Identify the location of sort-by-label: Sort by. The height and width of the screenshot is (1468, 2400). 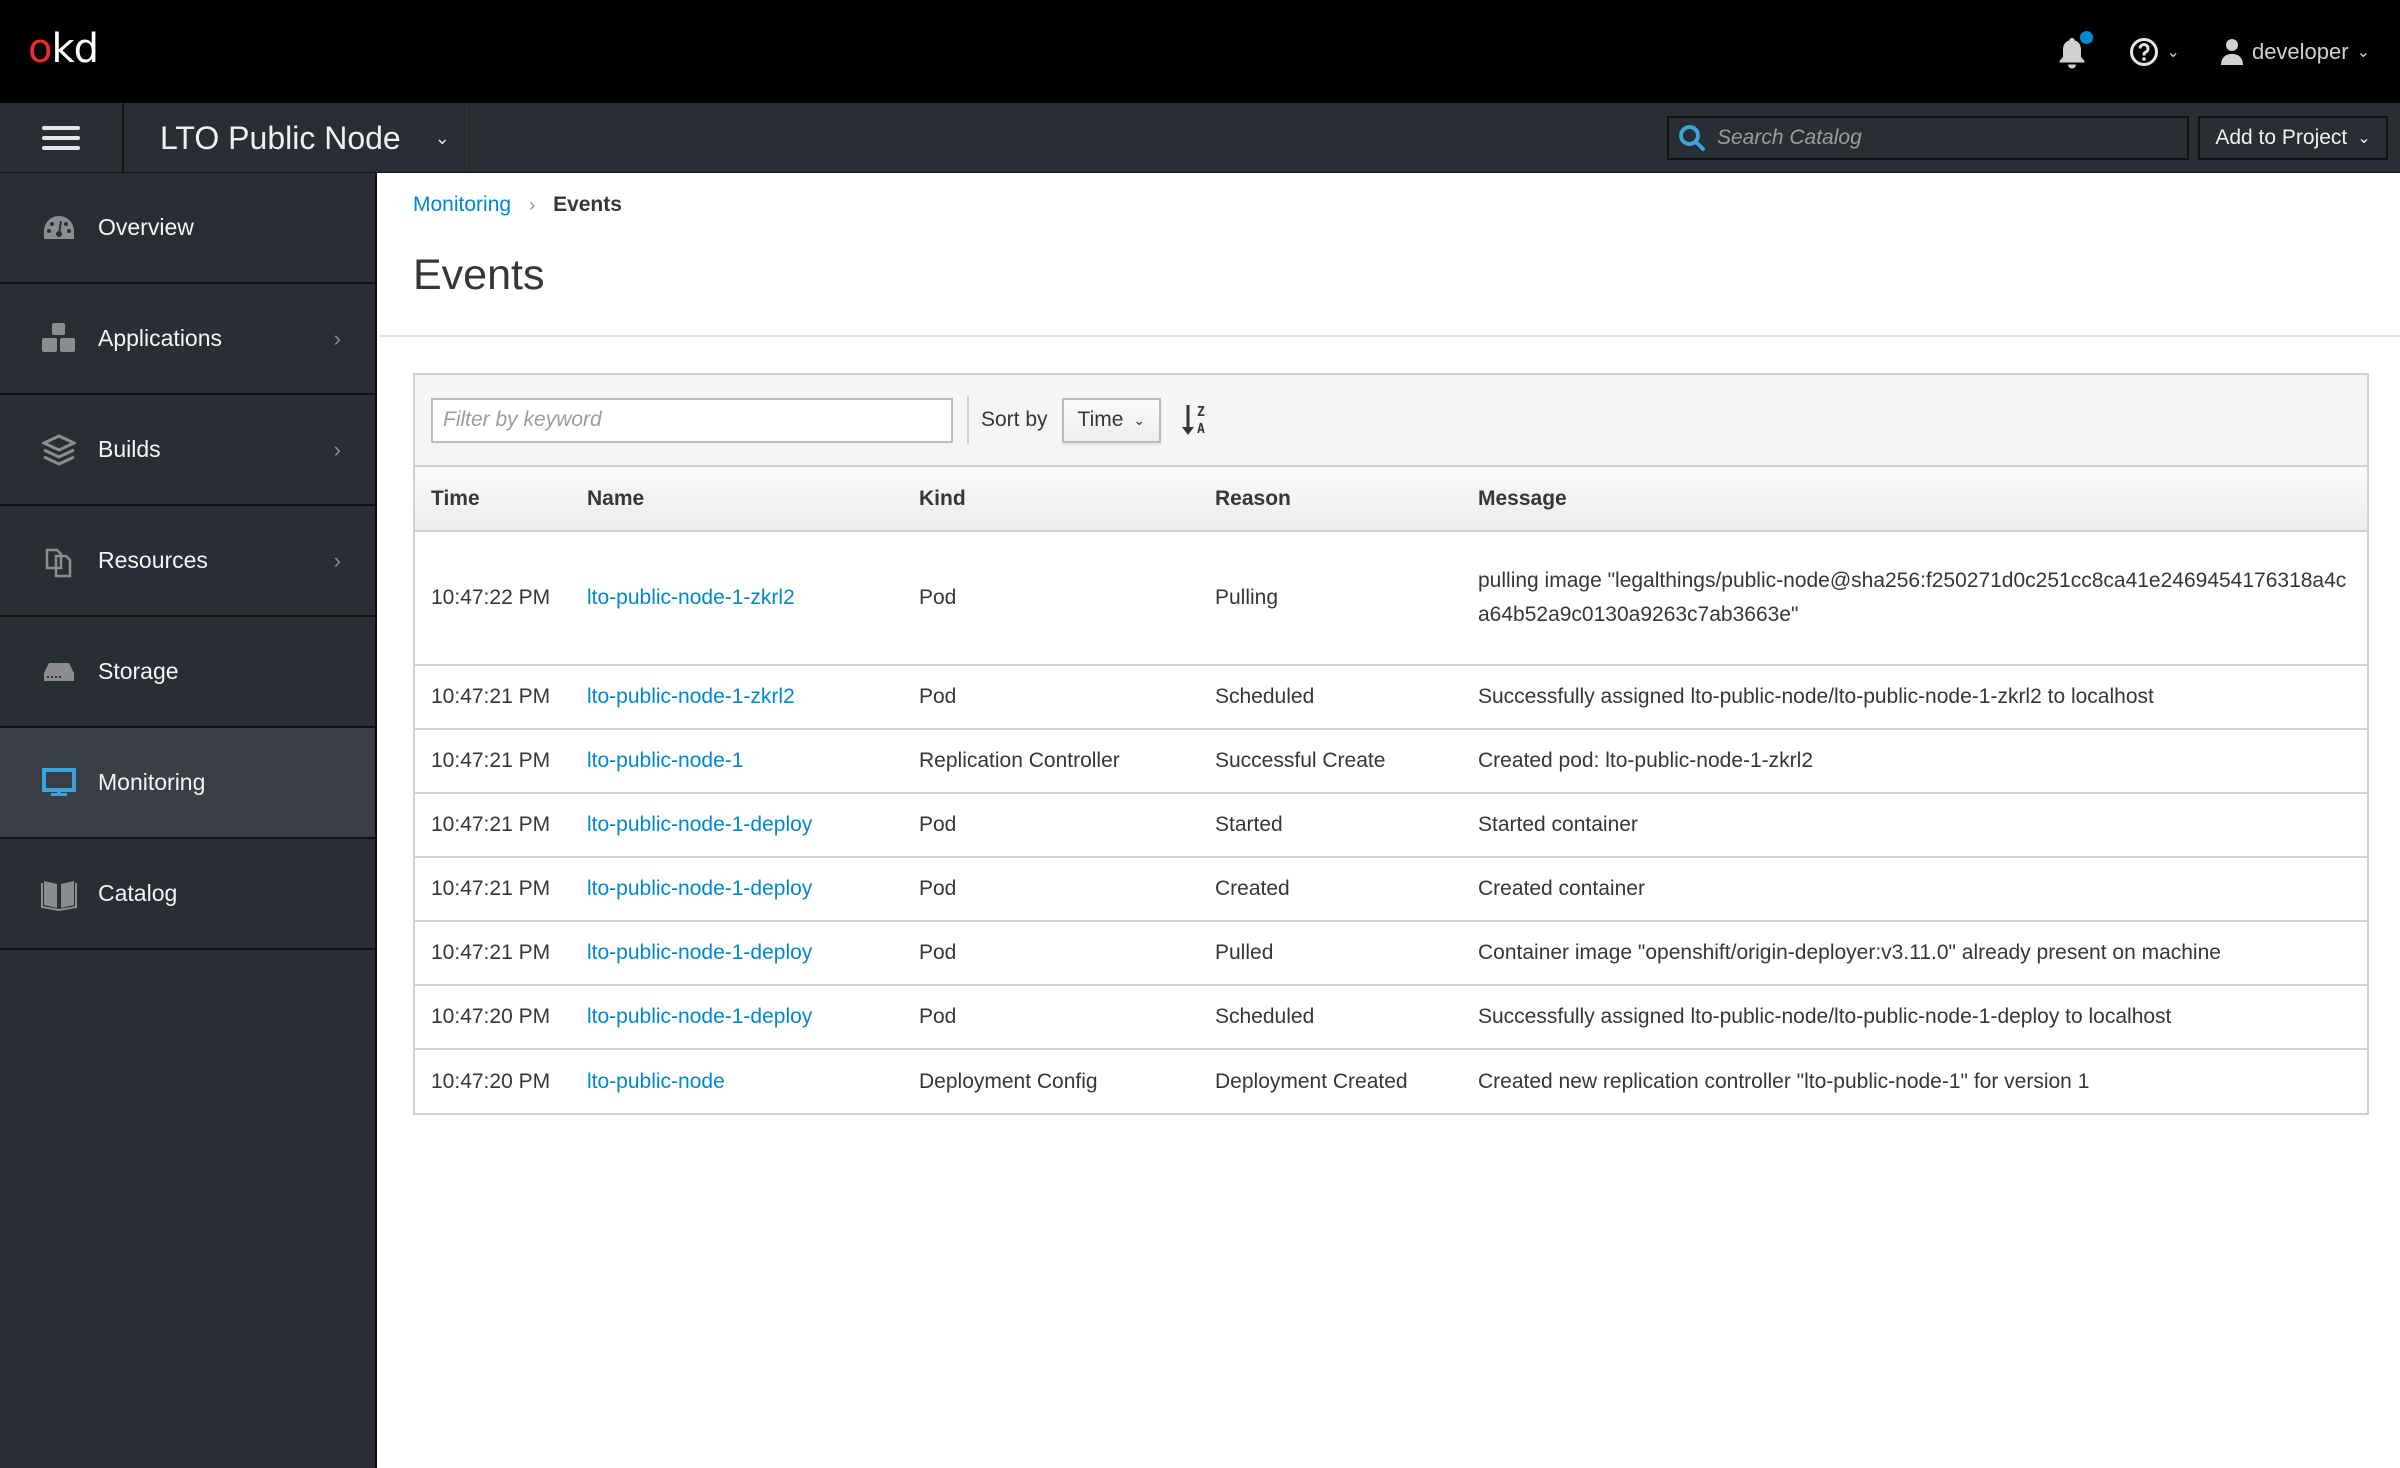
(1014, 419).